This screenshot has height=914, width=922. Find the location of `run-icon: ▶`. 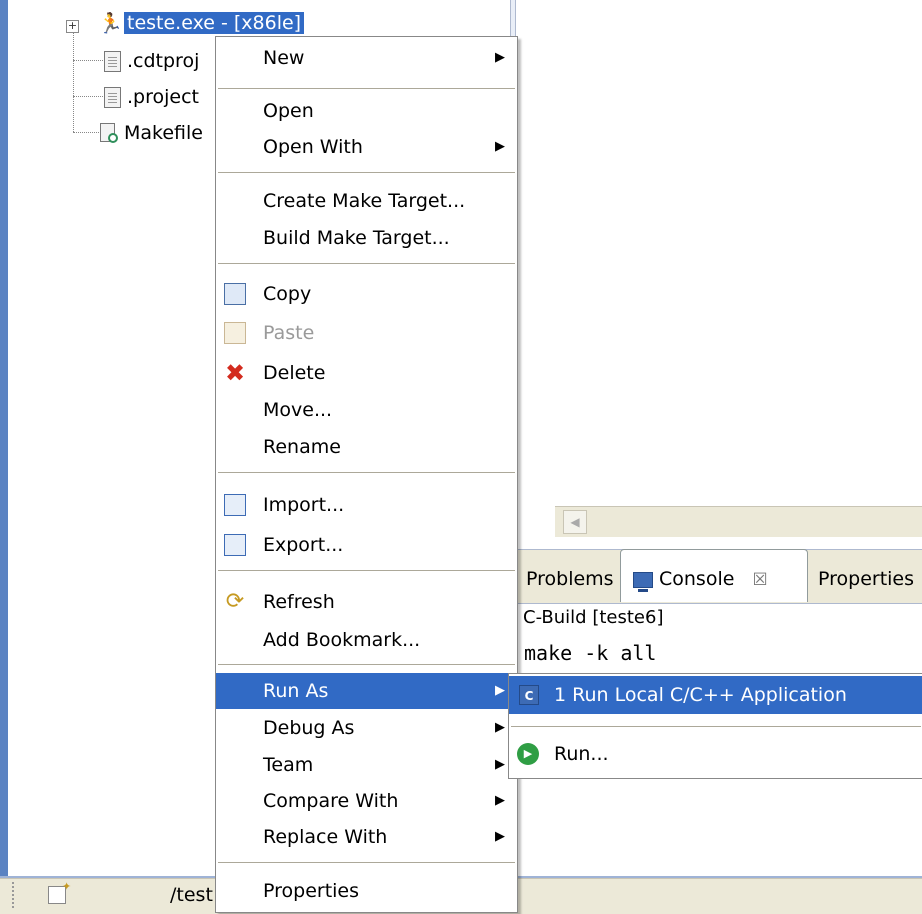

run-icon: ▶ is located at coordinates (528, 754).